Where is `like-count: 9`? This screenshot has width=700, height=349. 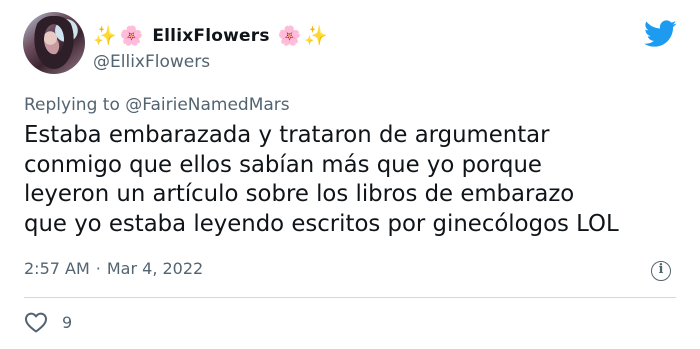 like-count: 9 is located at coordinates (67, 322).